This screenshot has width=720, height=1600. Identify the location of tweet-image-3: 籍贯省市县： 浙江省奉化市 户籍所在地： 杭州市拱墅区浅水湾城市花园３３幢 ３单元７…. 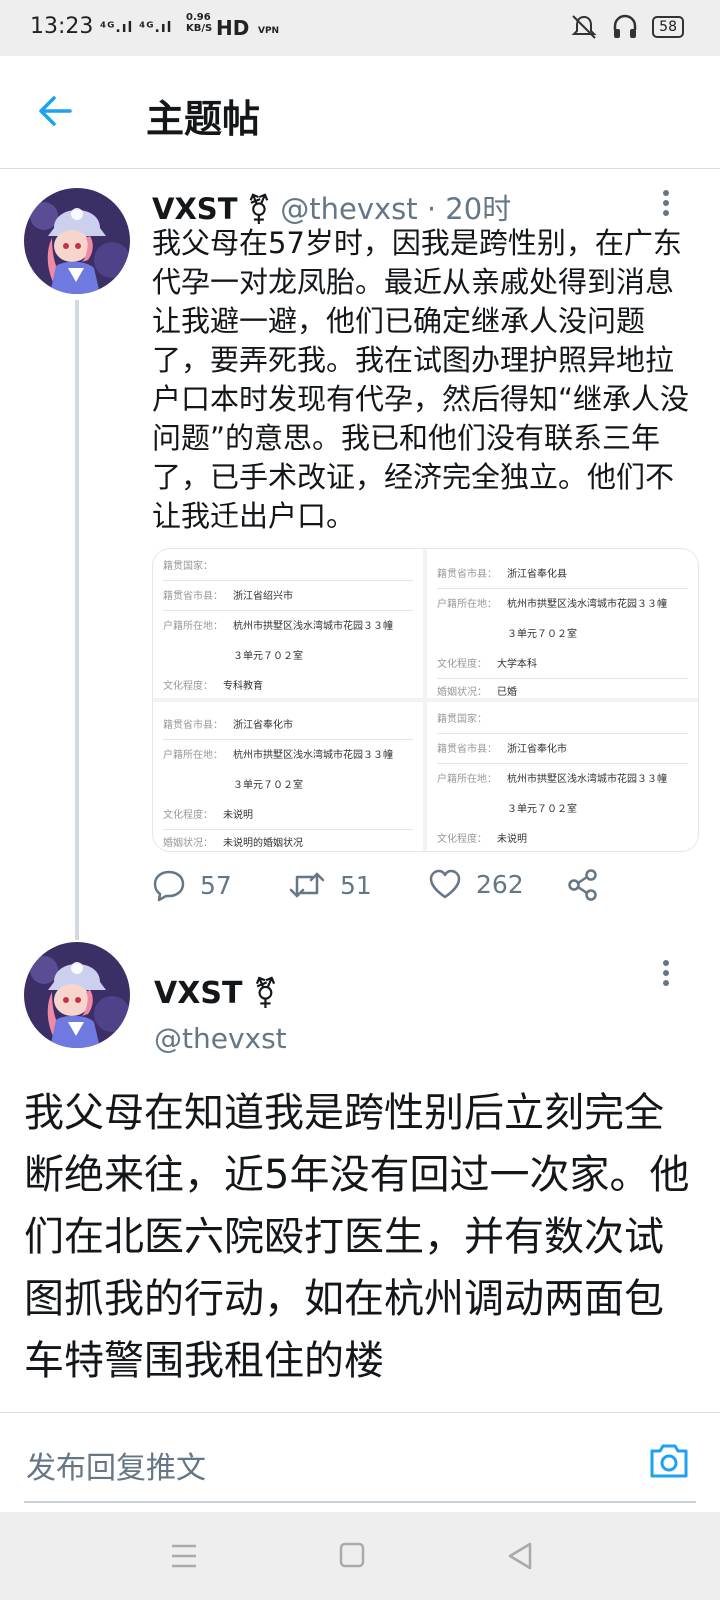
(288, 776).